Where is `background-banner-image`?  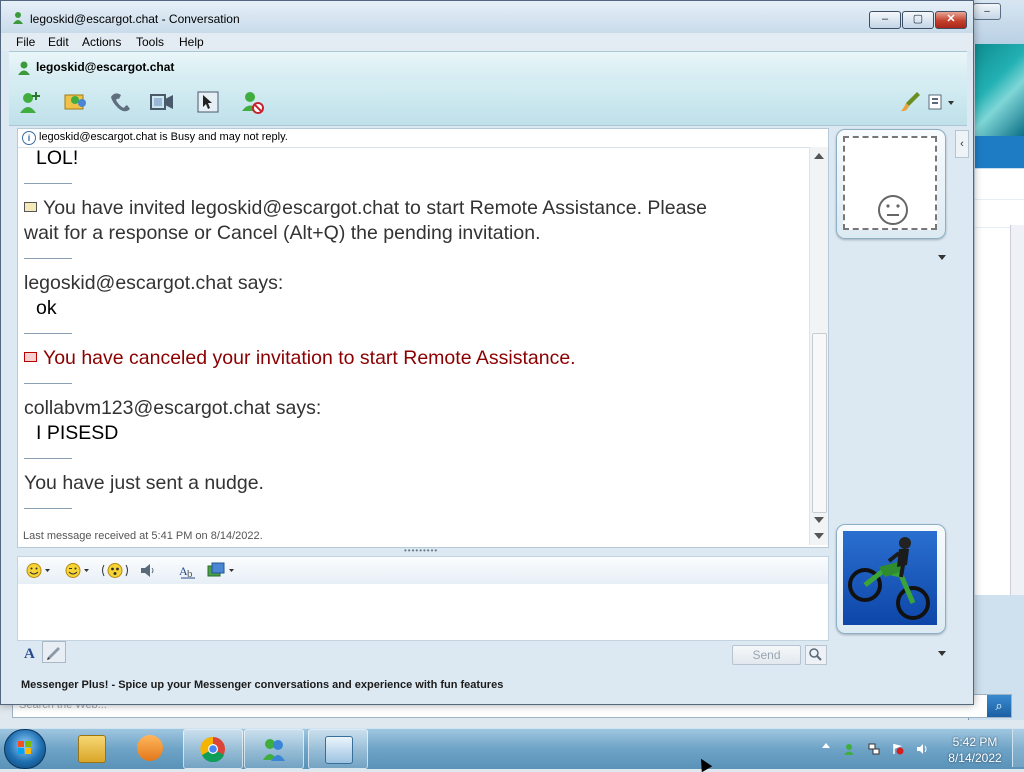
background-banner-image is located at coordinates (999, 90).